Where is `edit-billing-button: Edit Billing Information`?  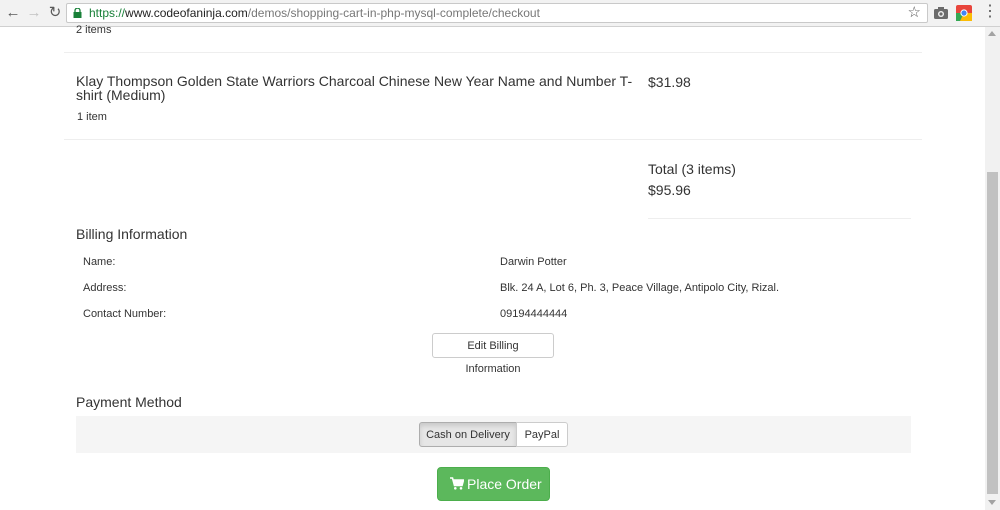 edit-billing-button: Edit Billing Information is located at coordinates (493, 354).